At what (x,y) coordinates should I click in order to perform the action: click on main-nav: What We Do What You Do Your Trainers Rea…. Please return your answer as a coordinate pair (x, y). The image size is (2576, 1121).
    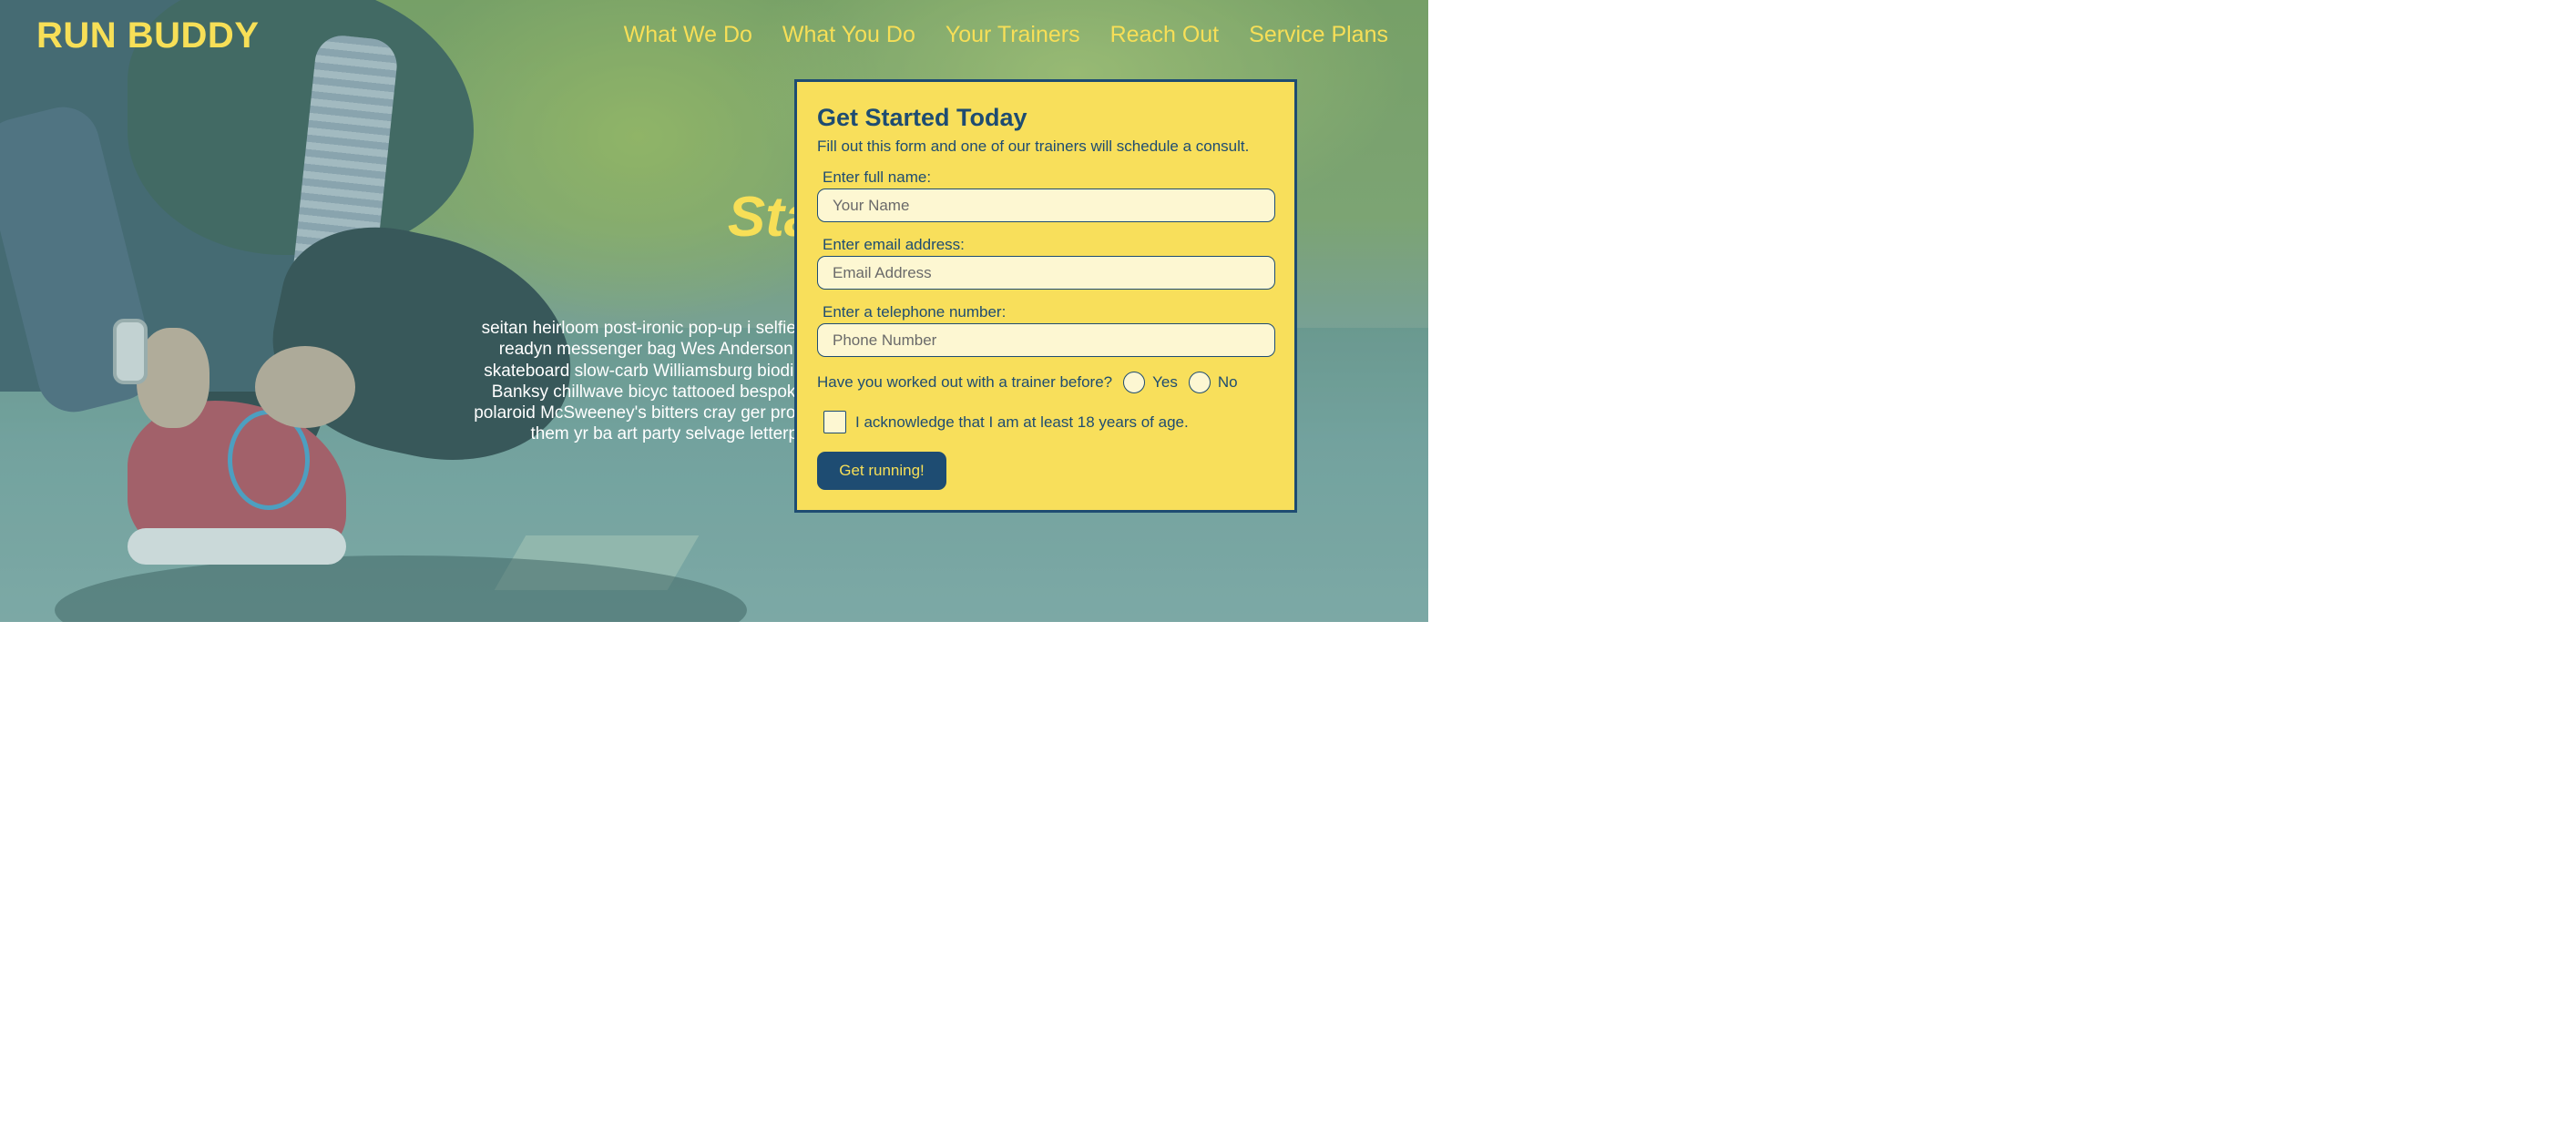
    Looking at the image, I should click on (1006, 35).